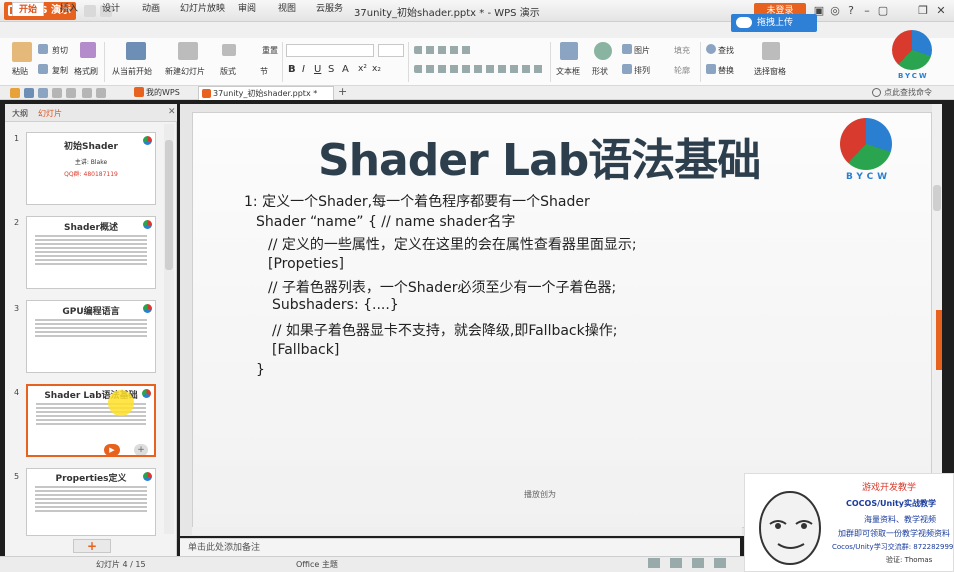  I want to click on superscript-button: x², so click(362, 69).